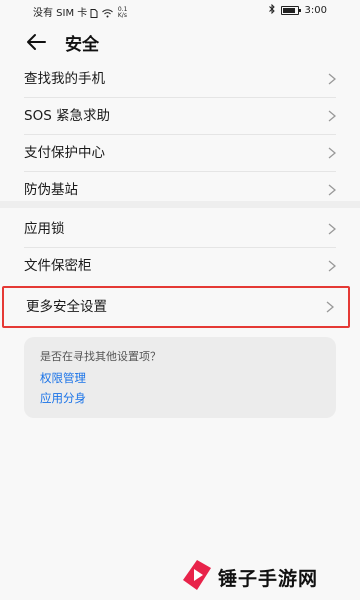  What do you see at coordinates (271, 10) in the screenshot?
I see `bluetooth-icon` at bounding box center [271, 10].